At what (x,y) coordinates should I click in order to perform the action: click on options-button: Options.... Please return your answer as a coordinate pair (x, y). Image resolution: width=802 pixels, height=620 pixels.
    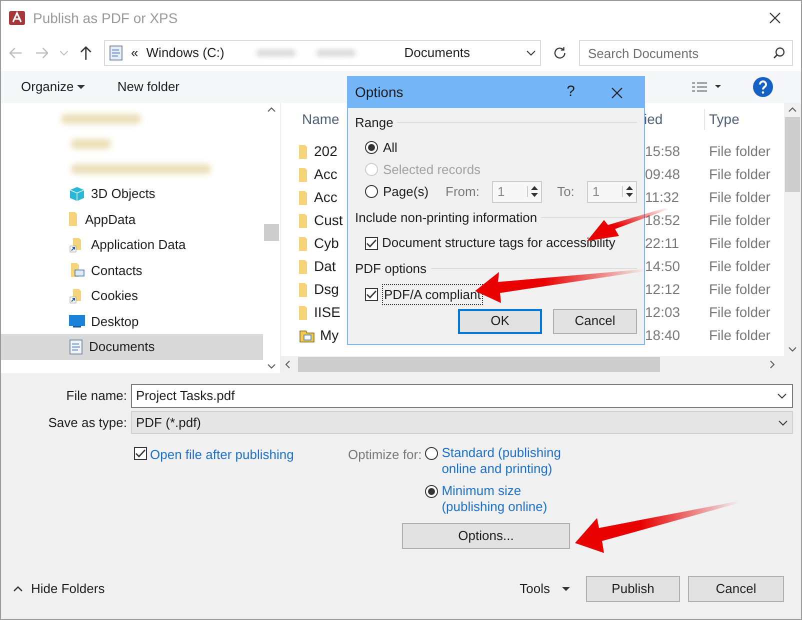
    Looking at the image, I should click on (486, 536).